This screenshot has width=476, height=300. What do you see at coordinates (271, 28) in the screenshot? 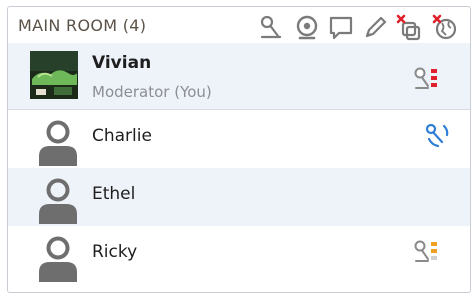
I see `microphone-icon` at bounding box center [271, 28].